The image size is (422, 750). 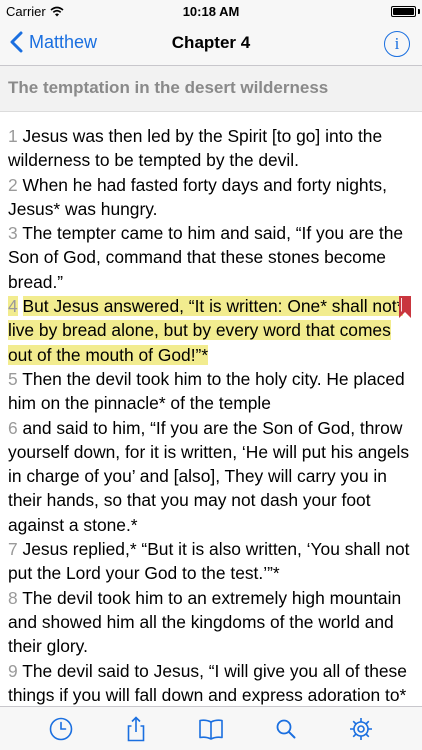 I want to click on share-tab, so click(x=136, y=729).